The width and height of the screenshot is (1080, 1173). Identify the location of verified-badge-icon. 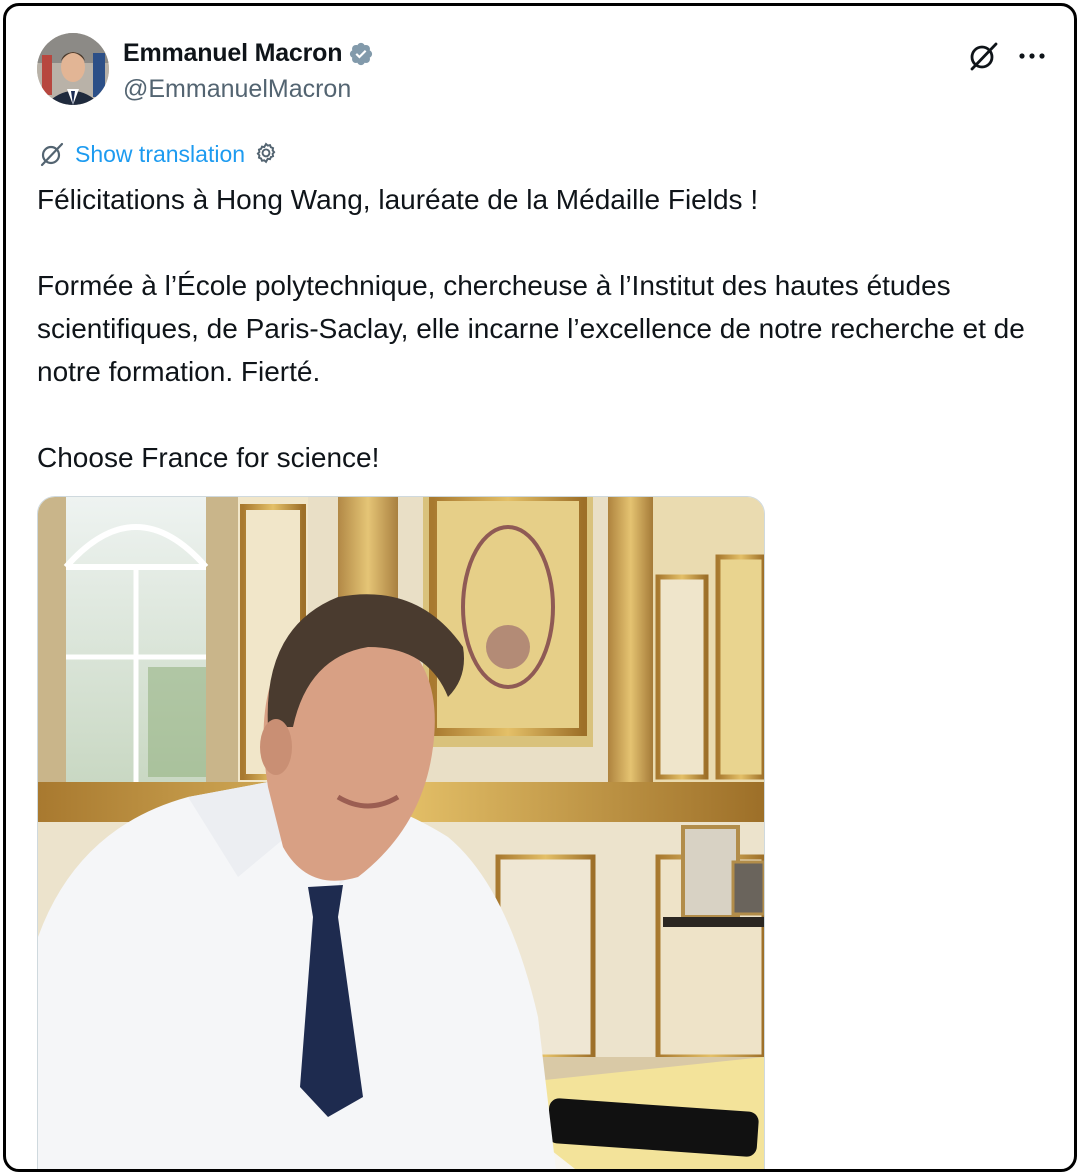
(361, 53).